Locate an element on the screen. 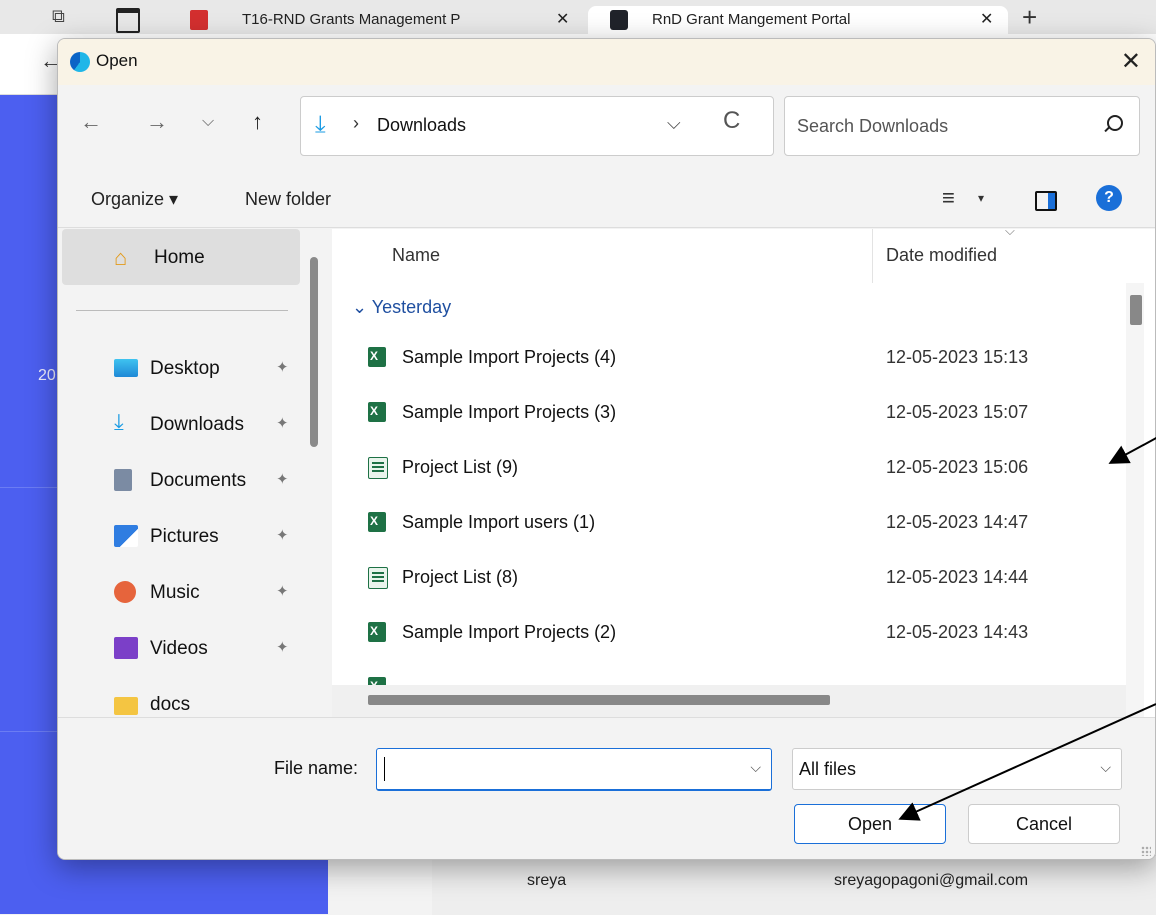 This screenshot has width=1156, height=915. file-name-combobox: ⌵ is located at coordinates (574, 769).